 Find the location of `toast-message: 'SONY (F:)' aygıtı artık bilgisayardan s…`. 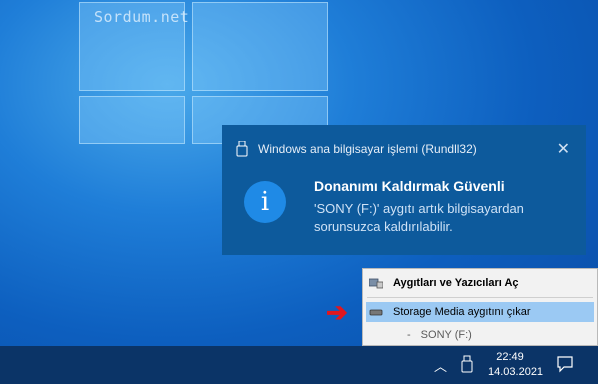

toast-message: 'SONY (F:)' aygıtı artık bilgisayardan s… is located at coordinates (419, 217).